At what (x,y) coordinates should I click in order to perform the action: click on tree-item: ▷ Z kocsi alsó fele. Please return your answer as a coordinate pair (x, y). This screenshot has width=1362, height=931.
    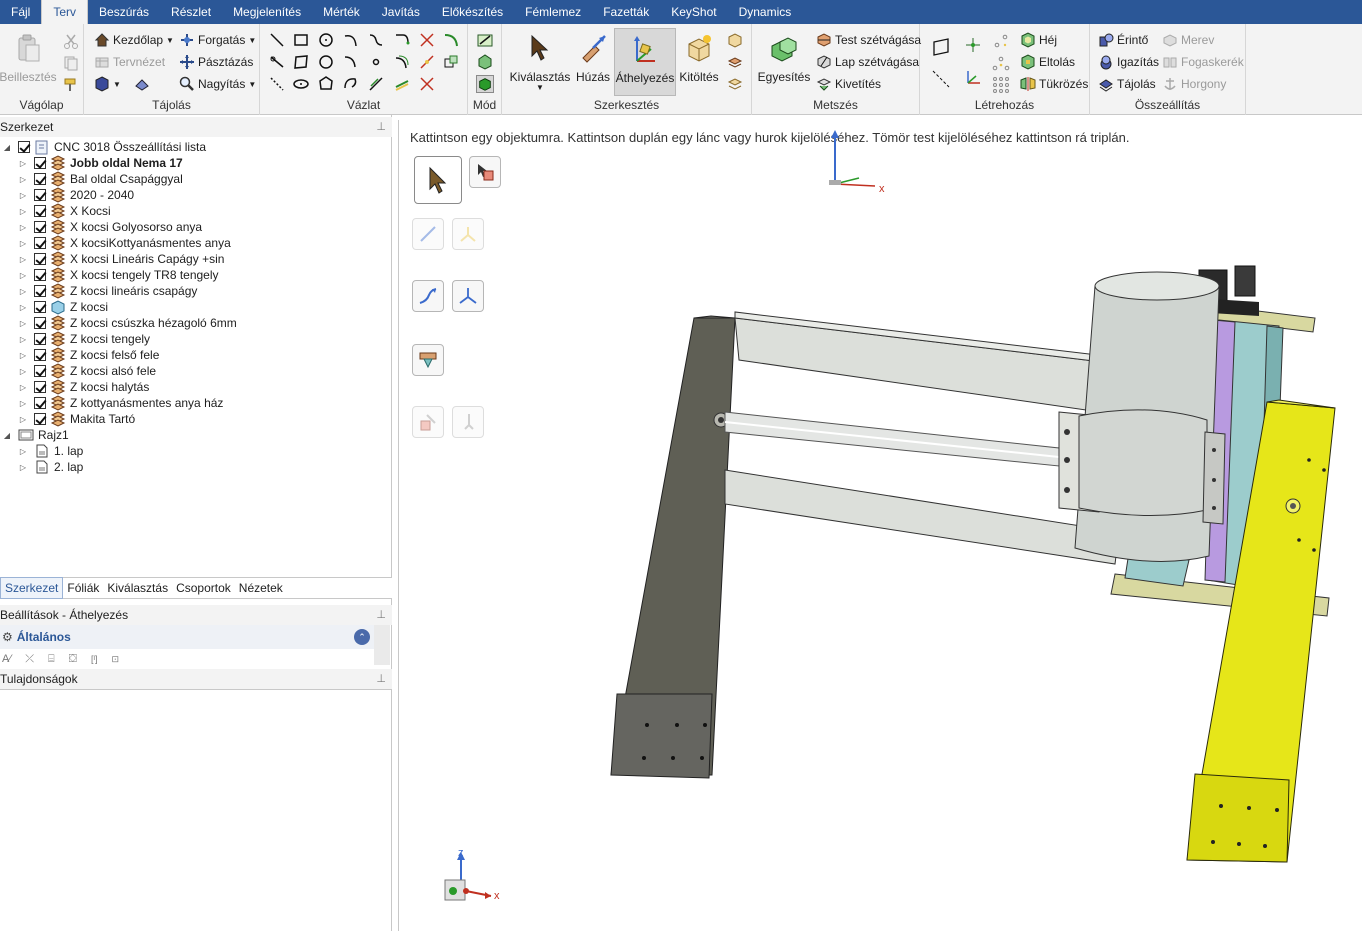
    Looking at the image, I should click on (87, 371).